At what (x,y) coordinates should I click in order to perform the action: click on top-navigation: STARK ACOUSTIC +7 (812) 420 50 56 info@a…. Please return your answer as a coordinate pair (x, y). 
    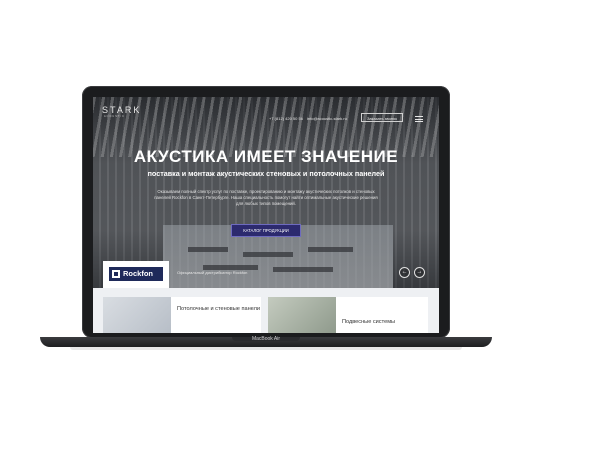
    Looking at the image, I should click on (266, 109).